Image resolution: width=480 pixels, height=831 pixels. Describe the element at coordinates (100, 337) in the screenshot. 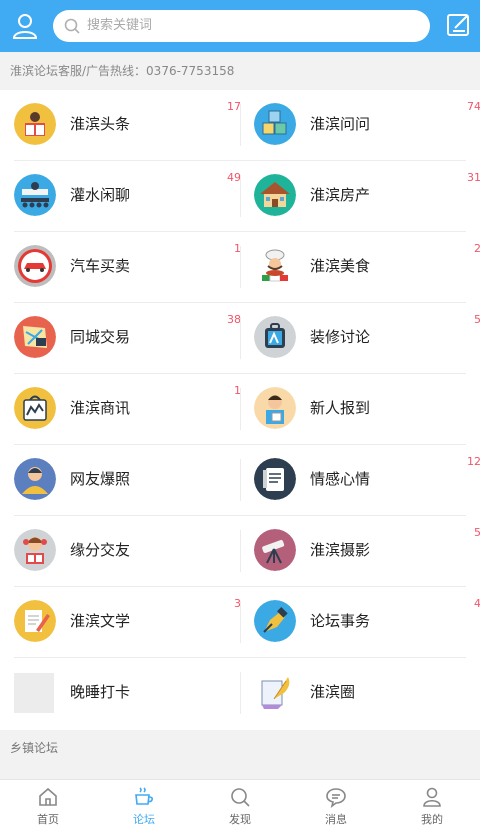

I see `forum-label: 同城交易` at that location.